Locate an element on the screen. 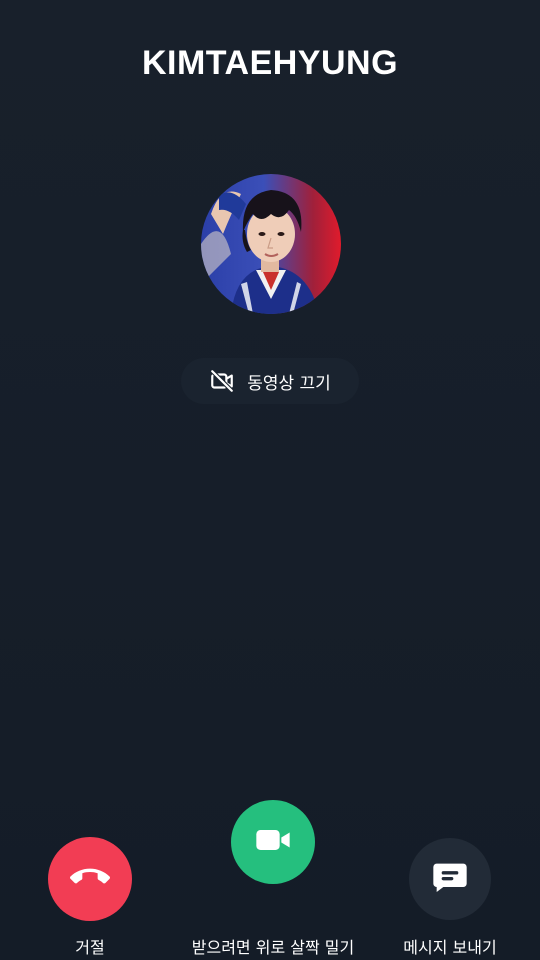 This screenshot has height=960, width=540. send-message-label: 메시지 보내기 is located at coordinates (450, 947).